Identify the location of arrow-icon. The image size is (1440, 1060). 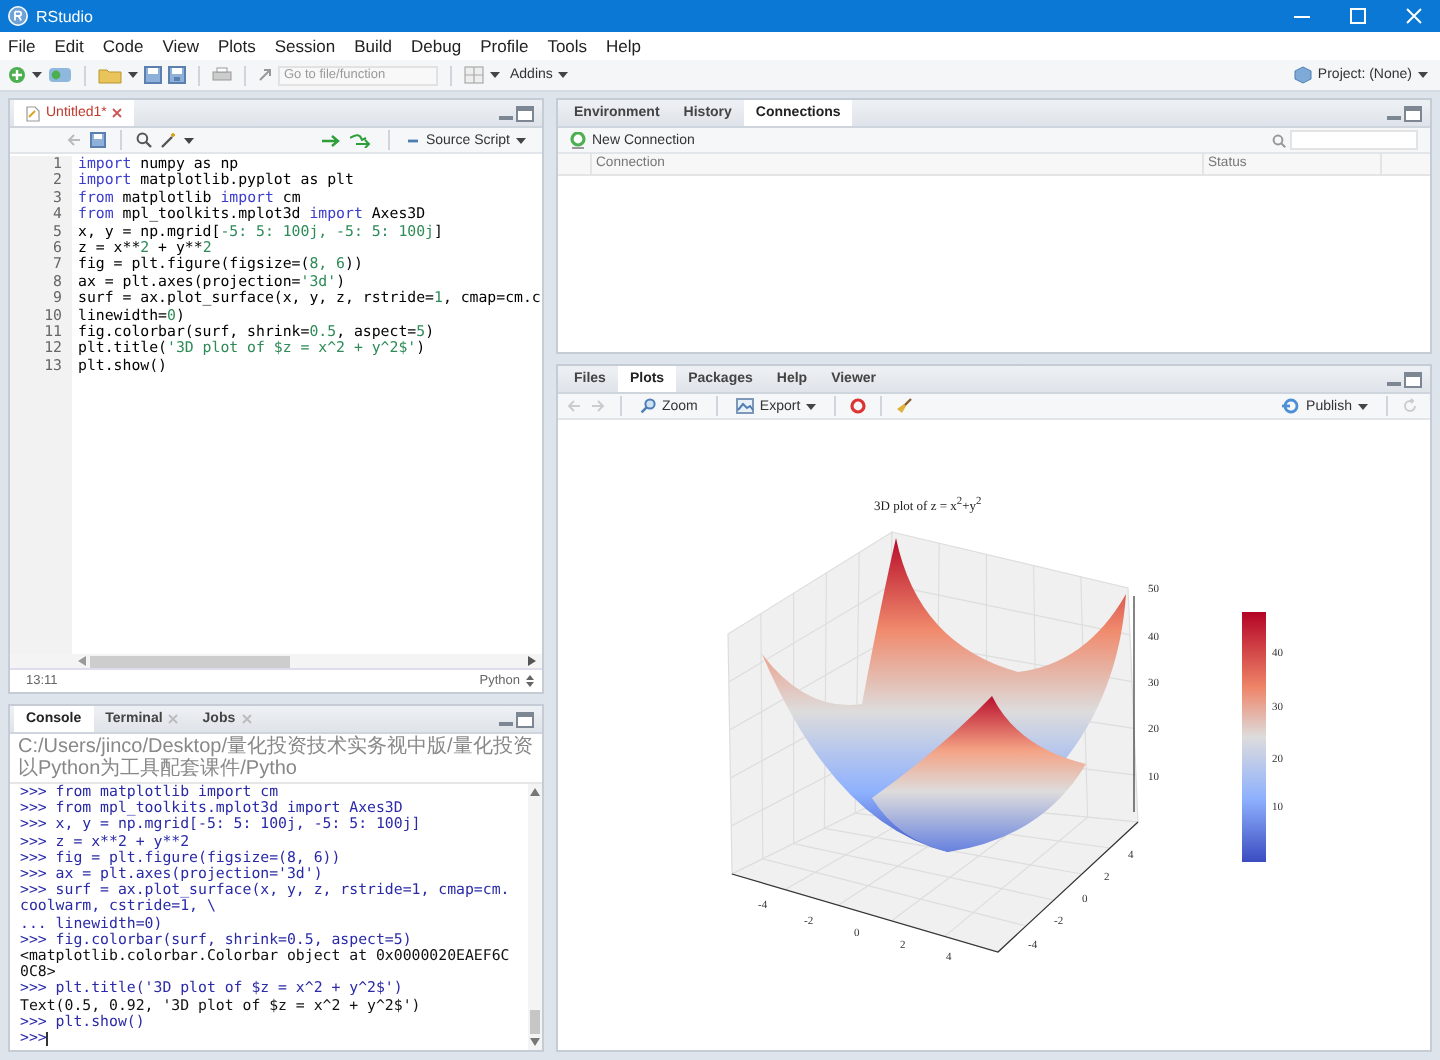
(265, 75).